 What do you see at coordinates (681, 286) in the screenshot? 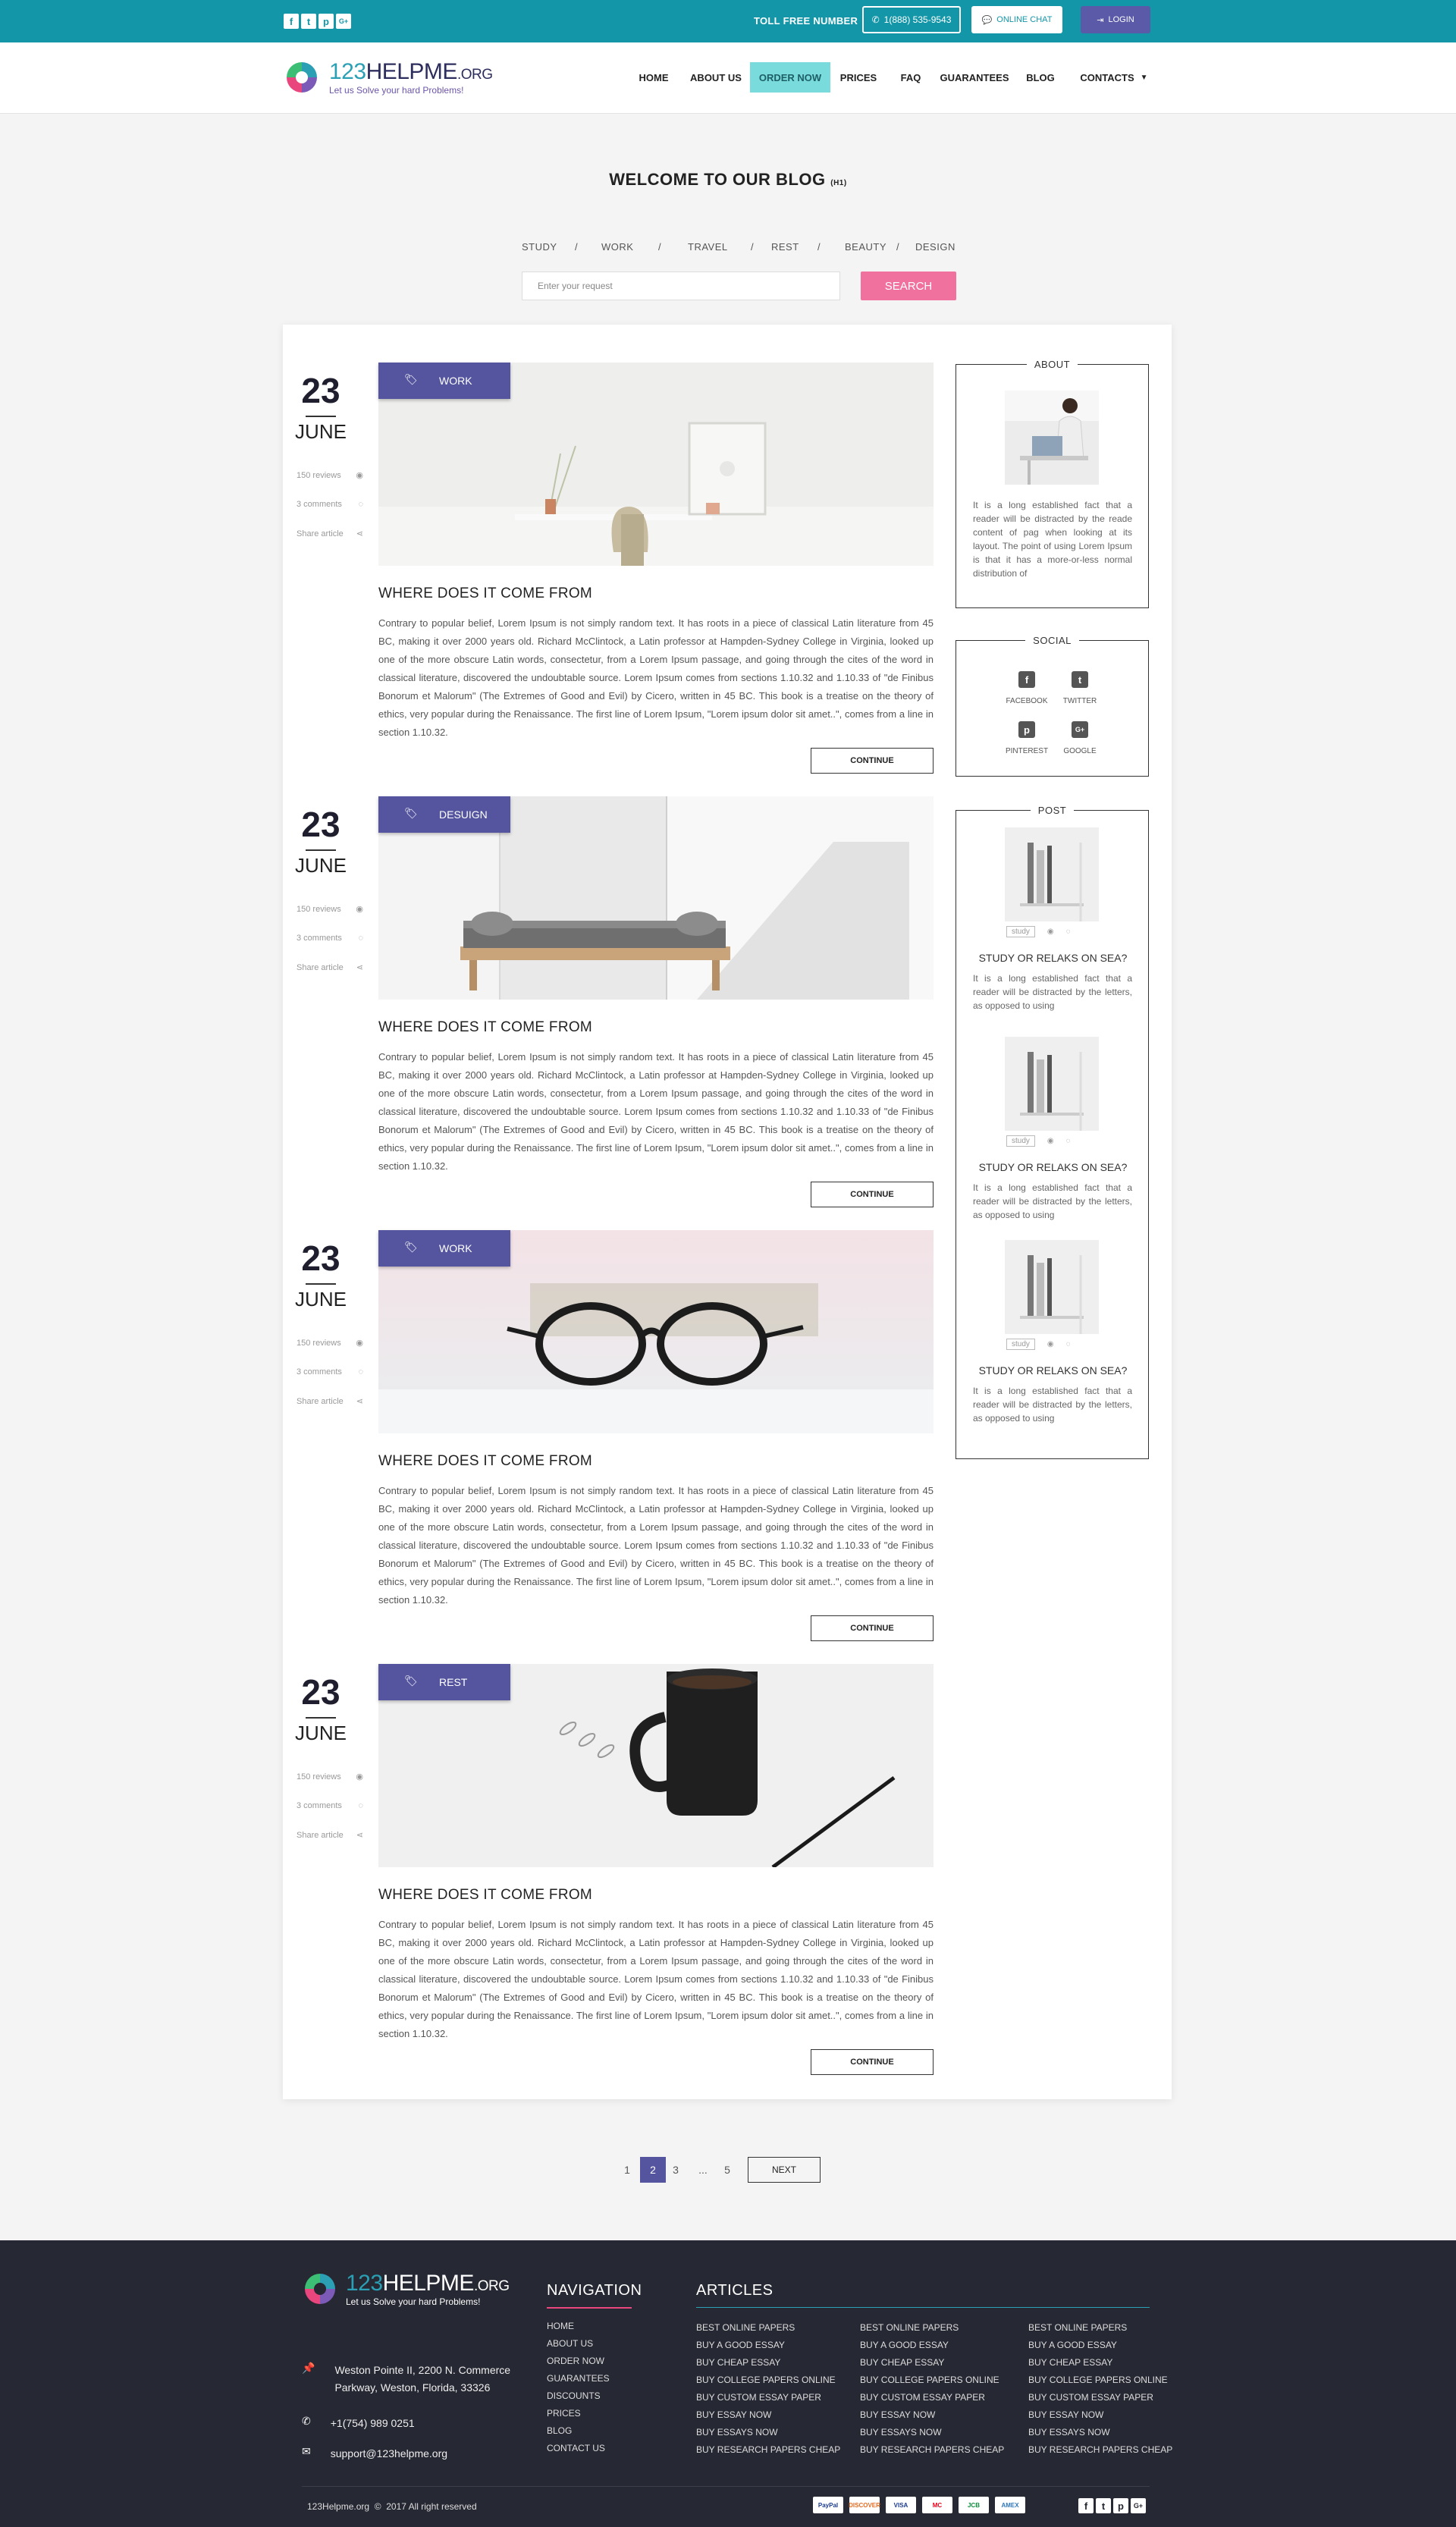
I see `search-input: Enter your request` at bounding box center [681, 286].